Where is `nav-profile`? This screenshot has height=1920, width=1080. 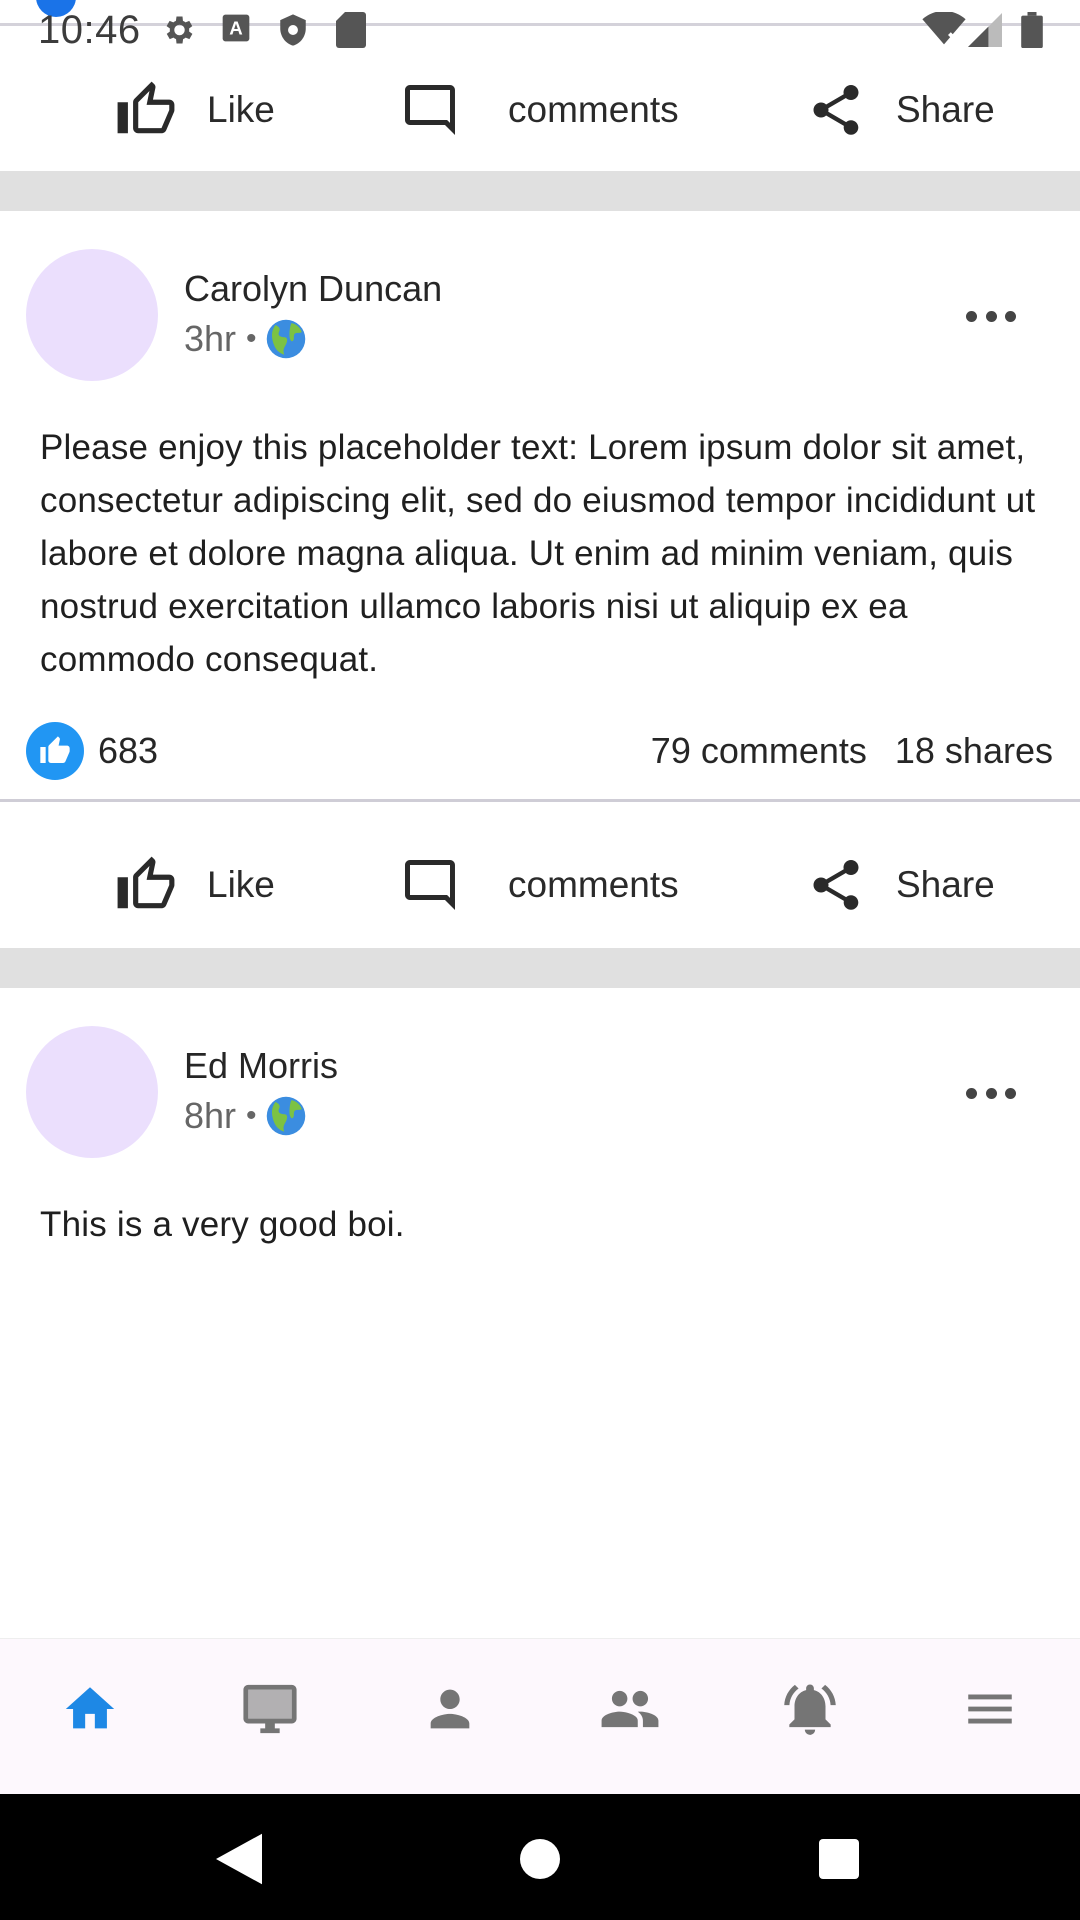 nav-profile is located at coordinates (450, 1709).